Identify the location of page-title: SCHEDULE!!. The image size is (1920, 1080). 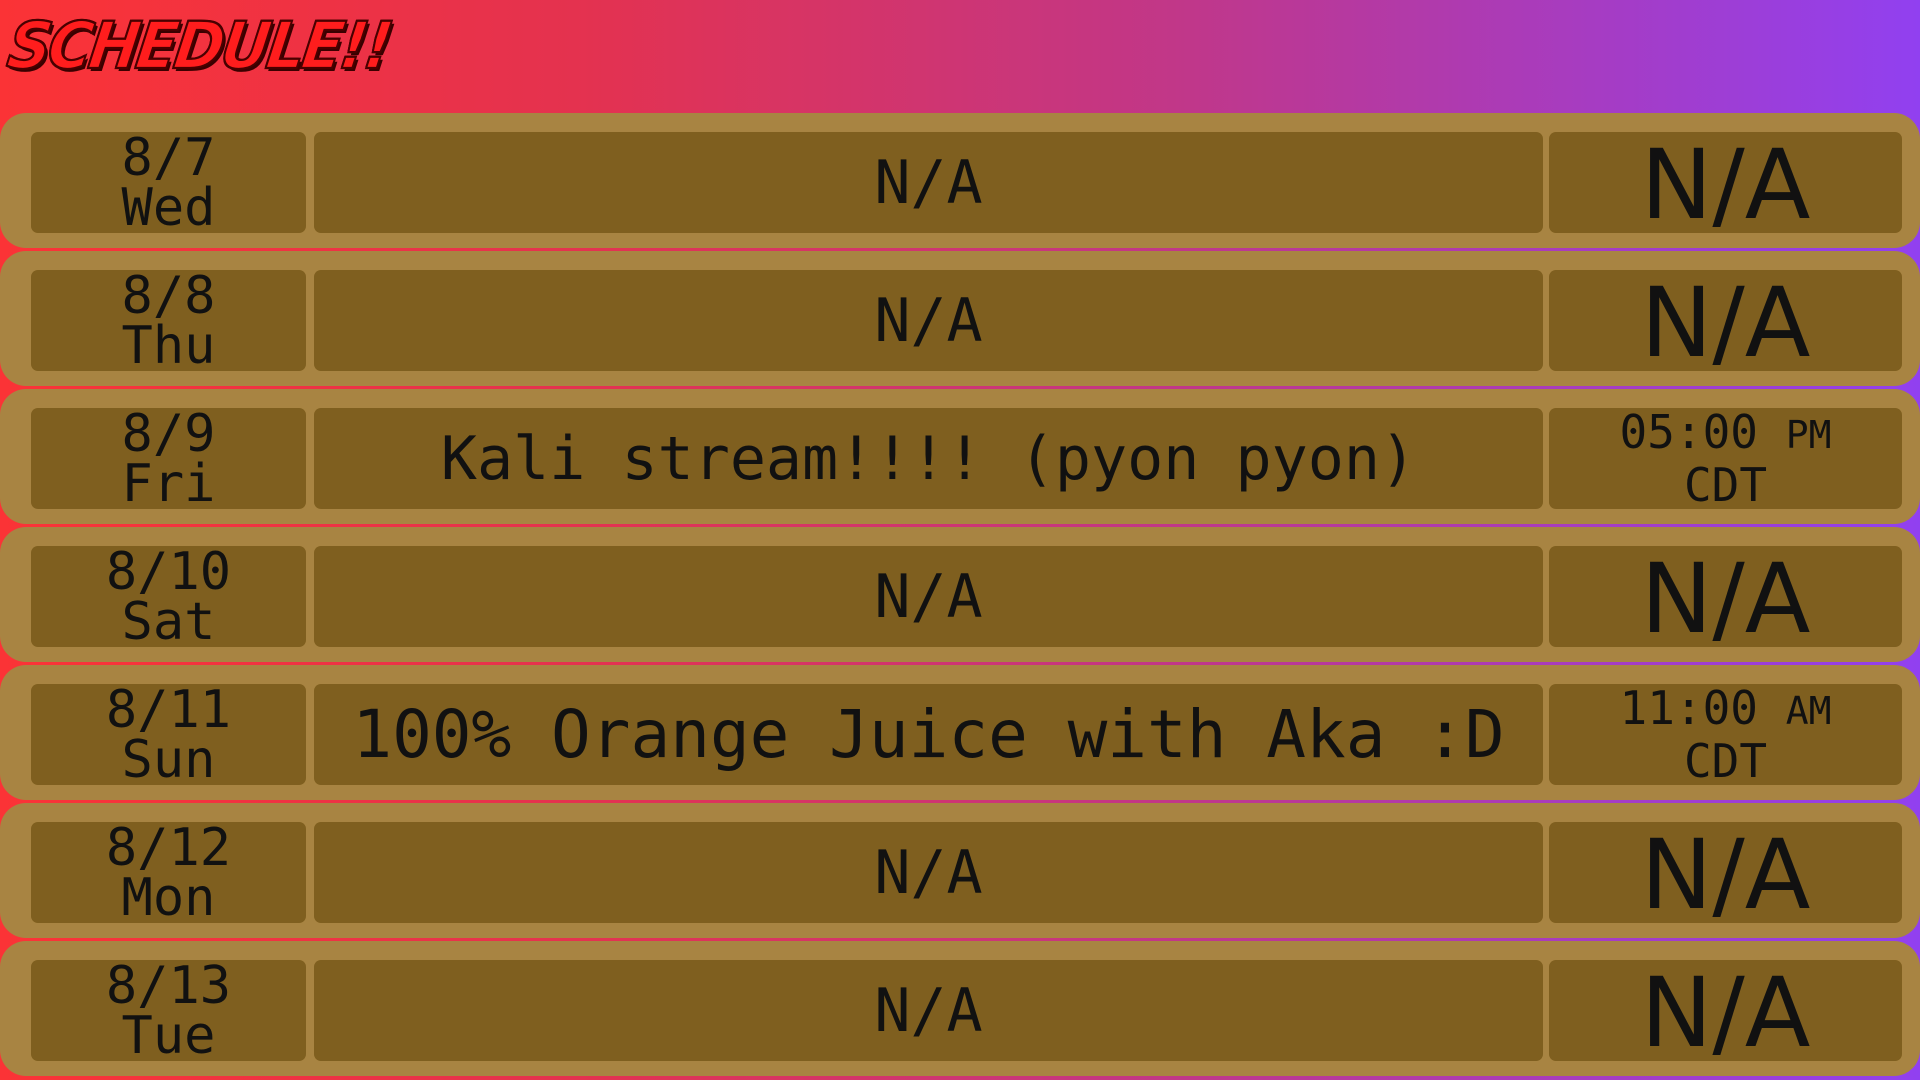
(199, 47).